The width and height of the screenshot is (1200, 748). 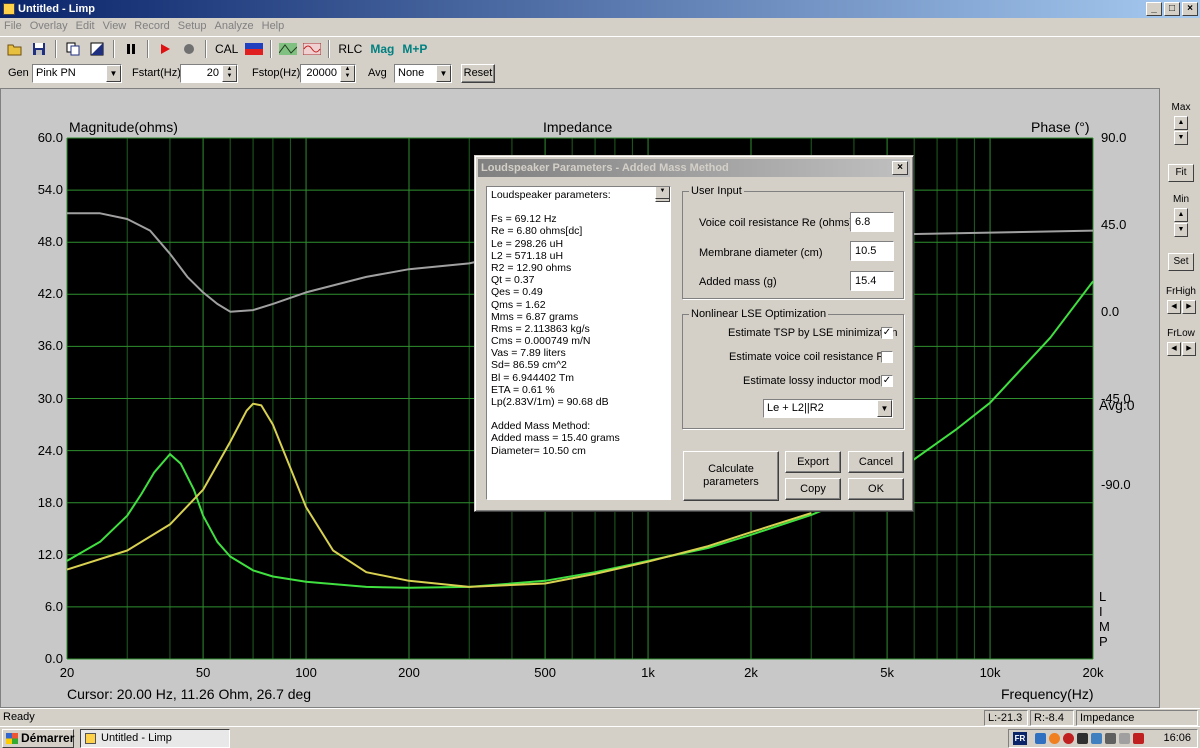 What do you see at coordinates (1054, 738) in the screenshot?
I see `firewall-icon` at bounding box center [1054, 738].